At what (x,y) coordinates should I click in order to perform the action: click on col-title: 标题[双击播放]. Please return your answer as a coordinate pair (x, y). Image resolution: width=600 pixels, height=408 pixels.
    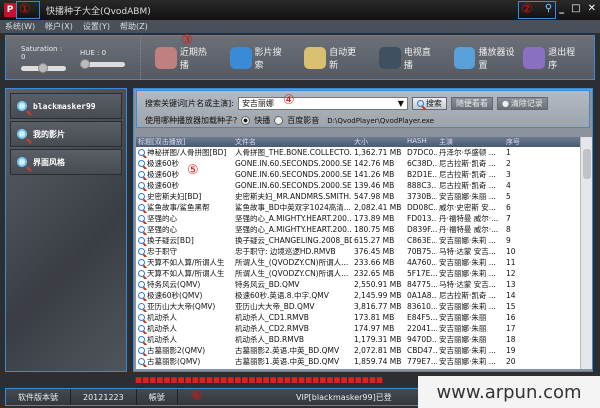
    Looking at the image, I should click on (184, 142).